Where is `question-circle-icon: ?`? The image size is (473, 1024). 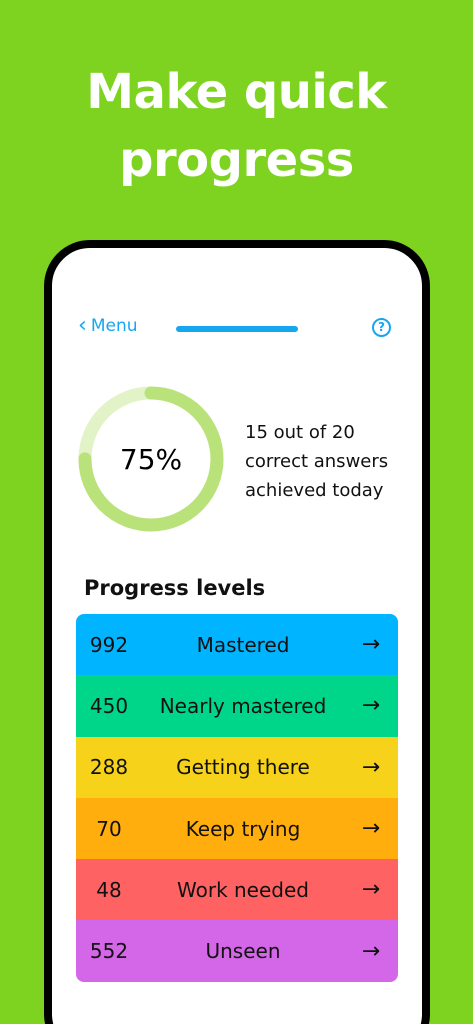 question-circle-icon: ? is located at coordinates (381, 327).